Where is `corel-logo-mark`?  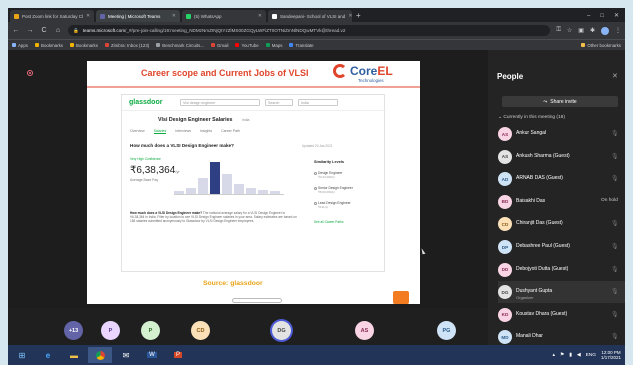
corel-logo-mark is located at coordinates (340, 71).